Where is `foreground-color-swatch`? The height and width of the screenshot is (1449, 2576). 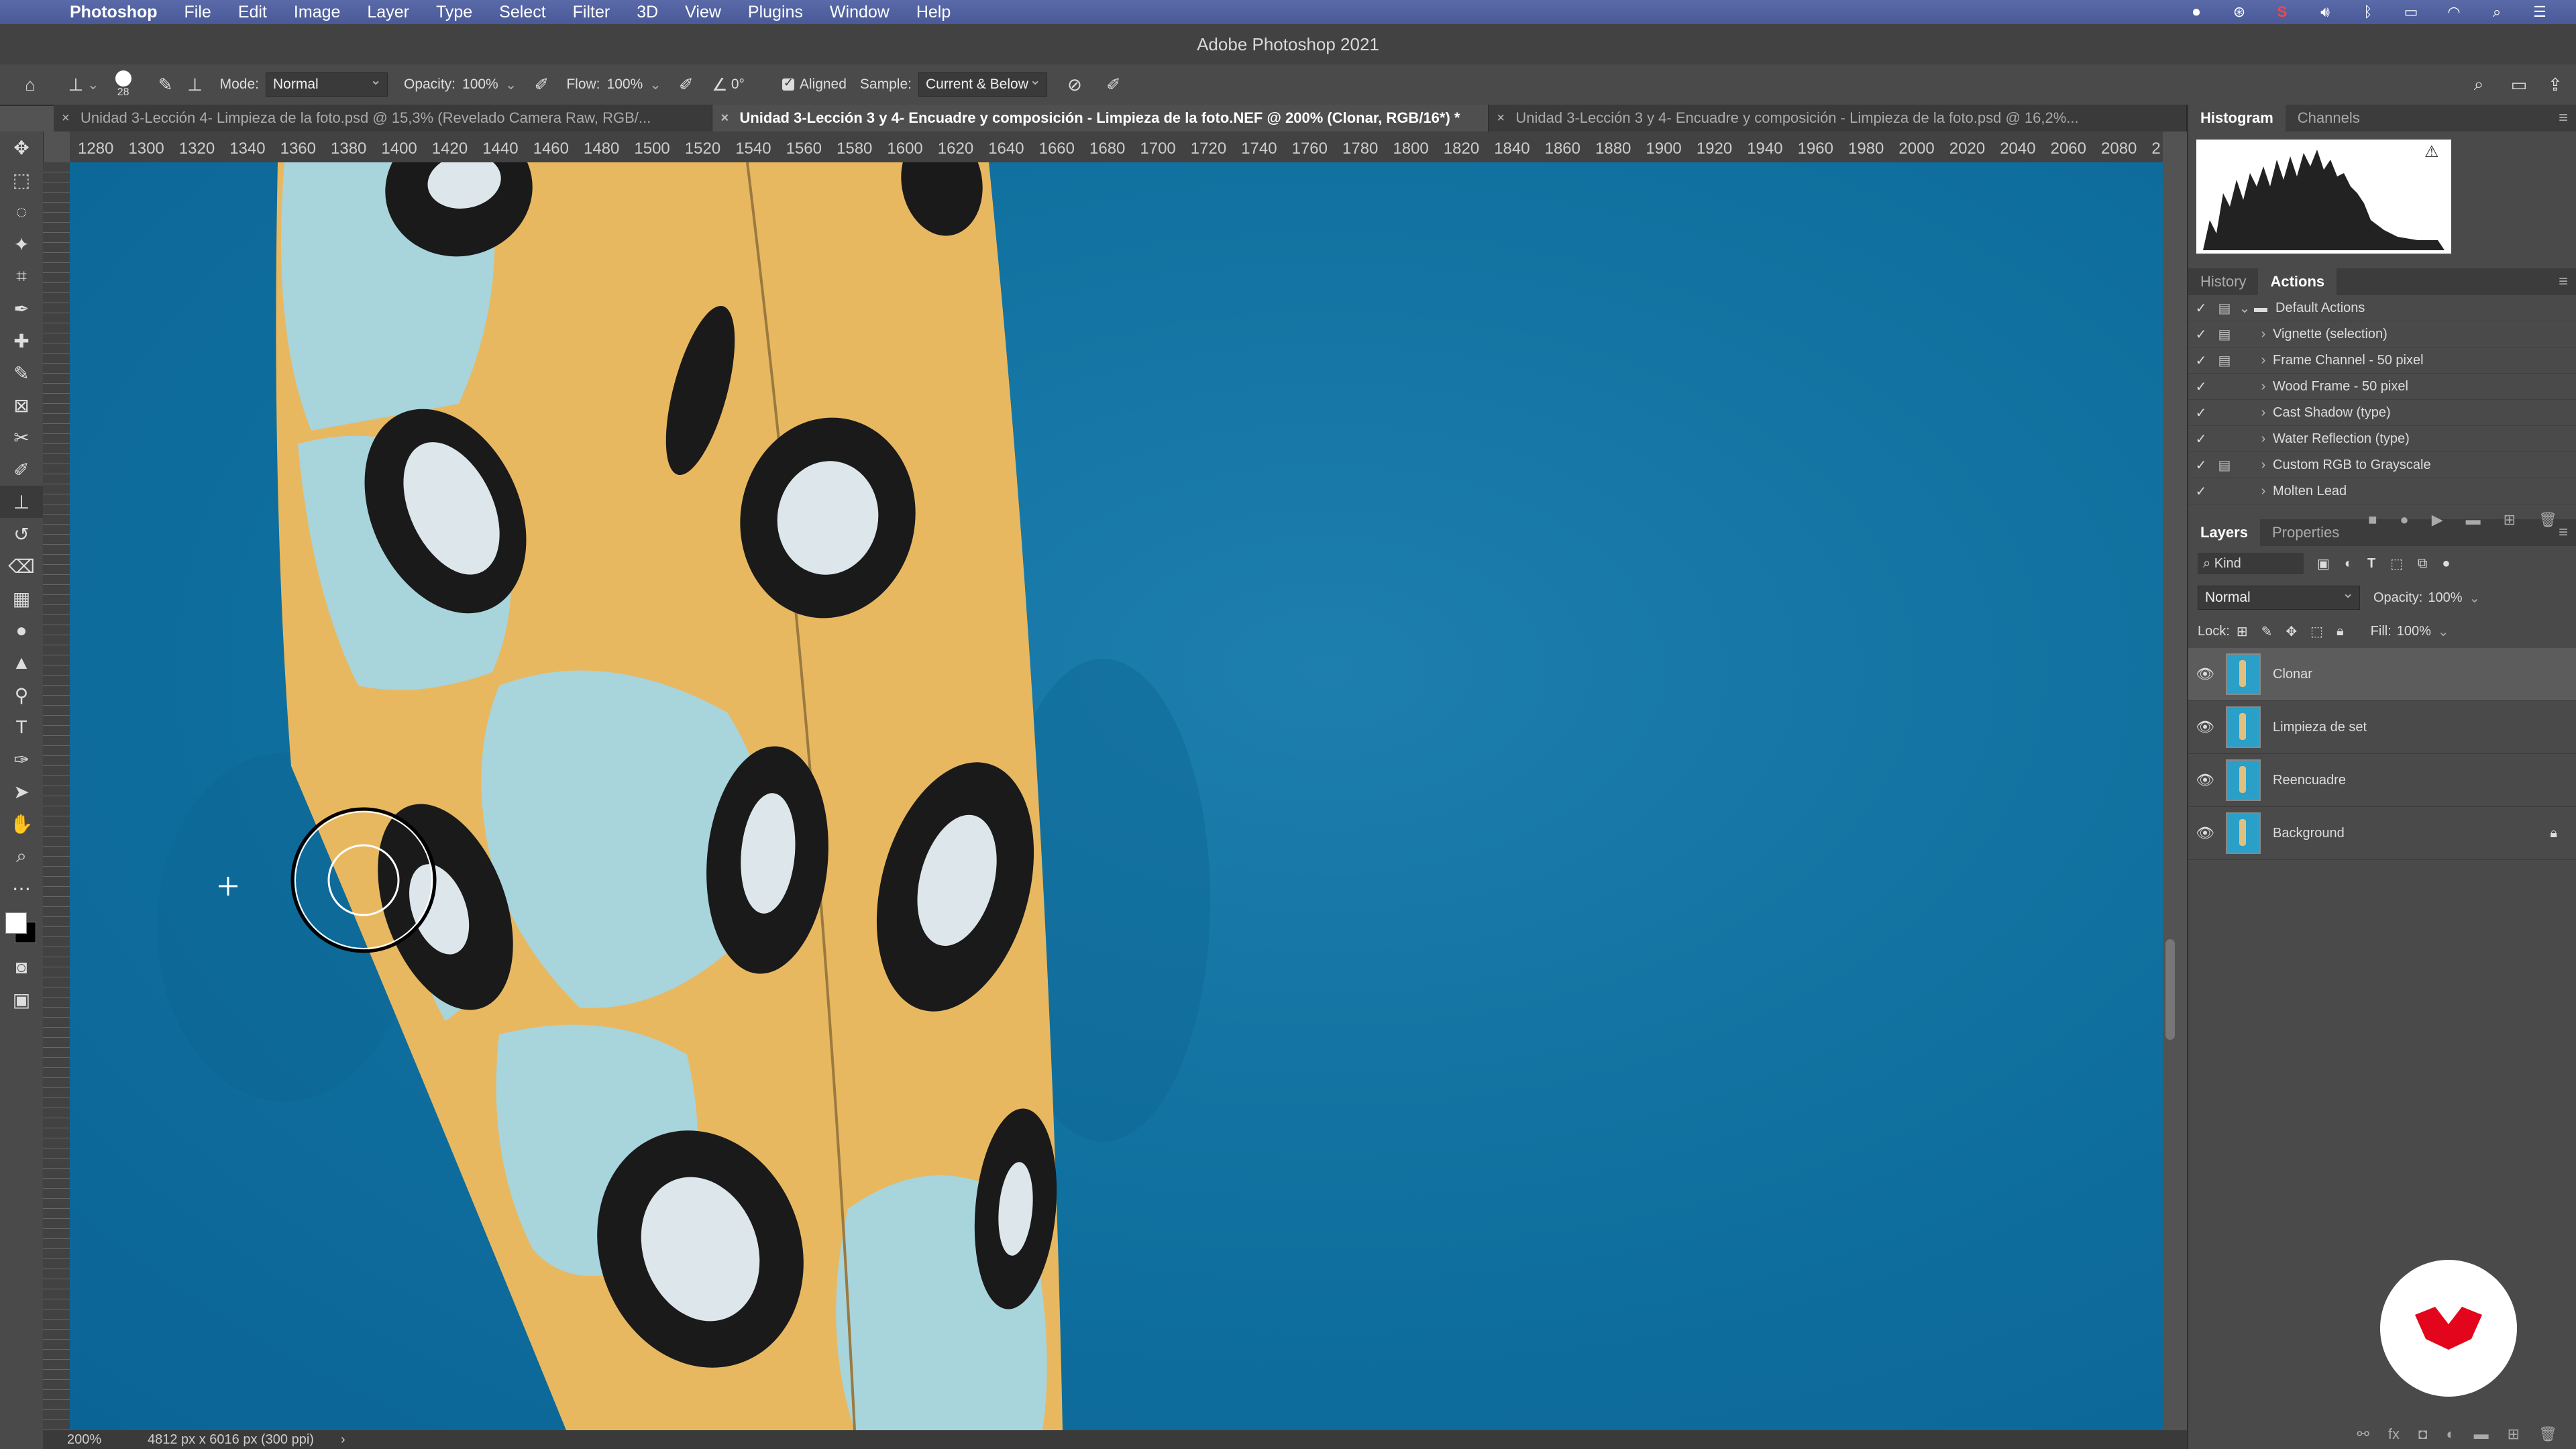 foreground-color-swatch is located at coordinates (16, 923).